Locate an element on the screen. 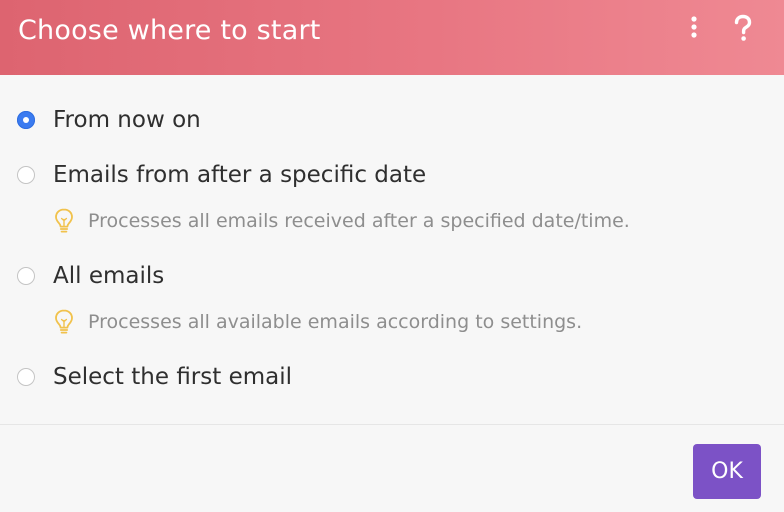  option-all-emails: All emails is located at coordinates (90, 276).